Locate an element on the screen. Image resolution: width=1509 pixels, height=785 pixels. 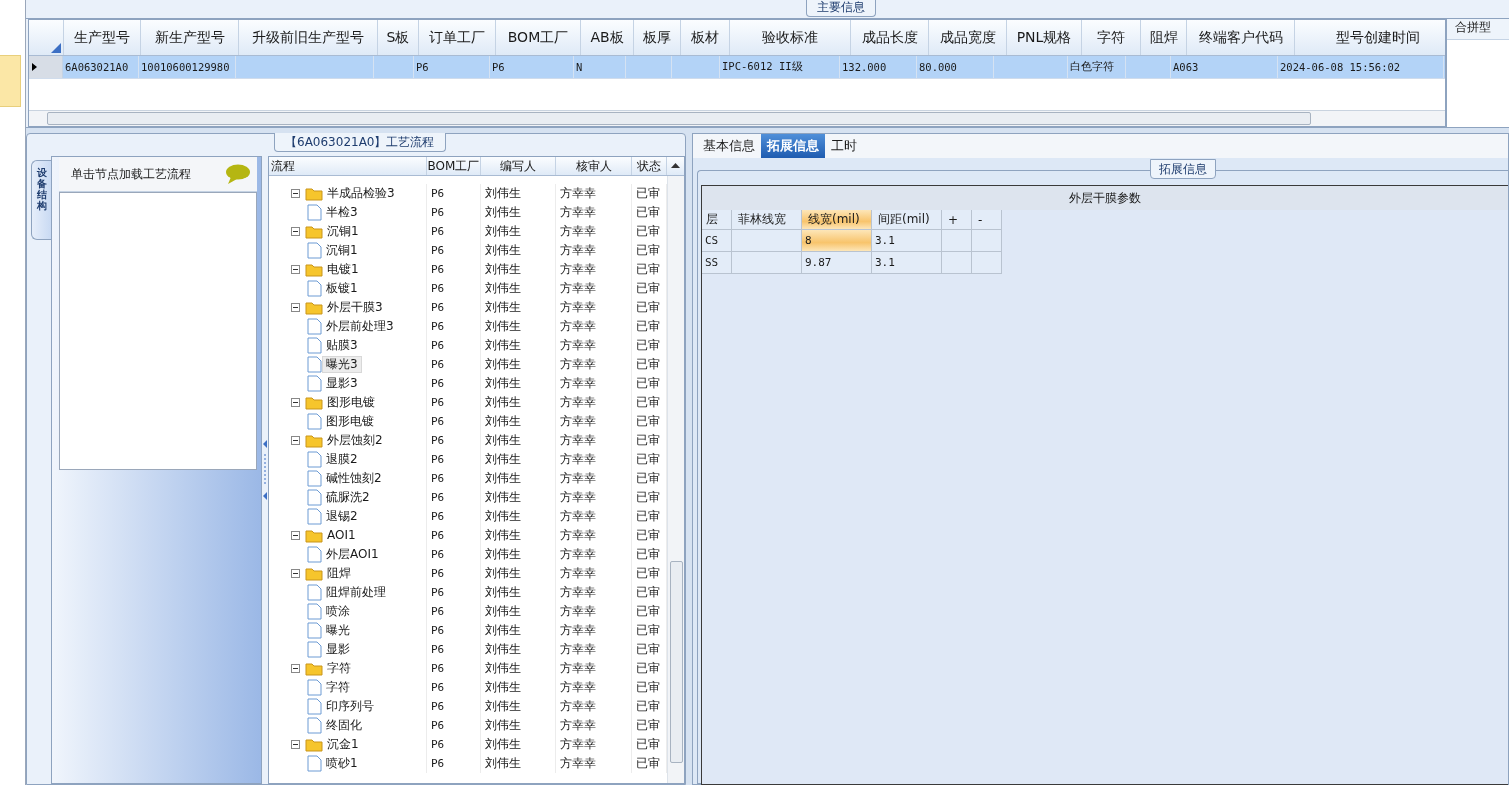
vertical-scrollbar is located at coordinates (675, 479).